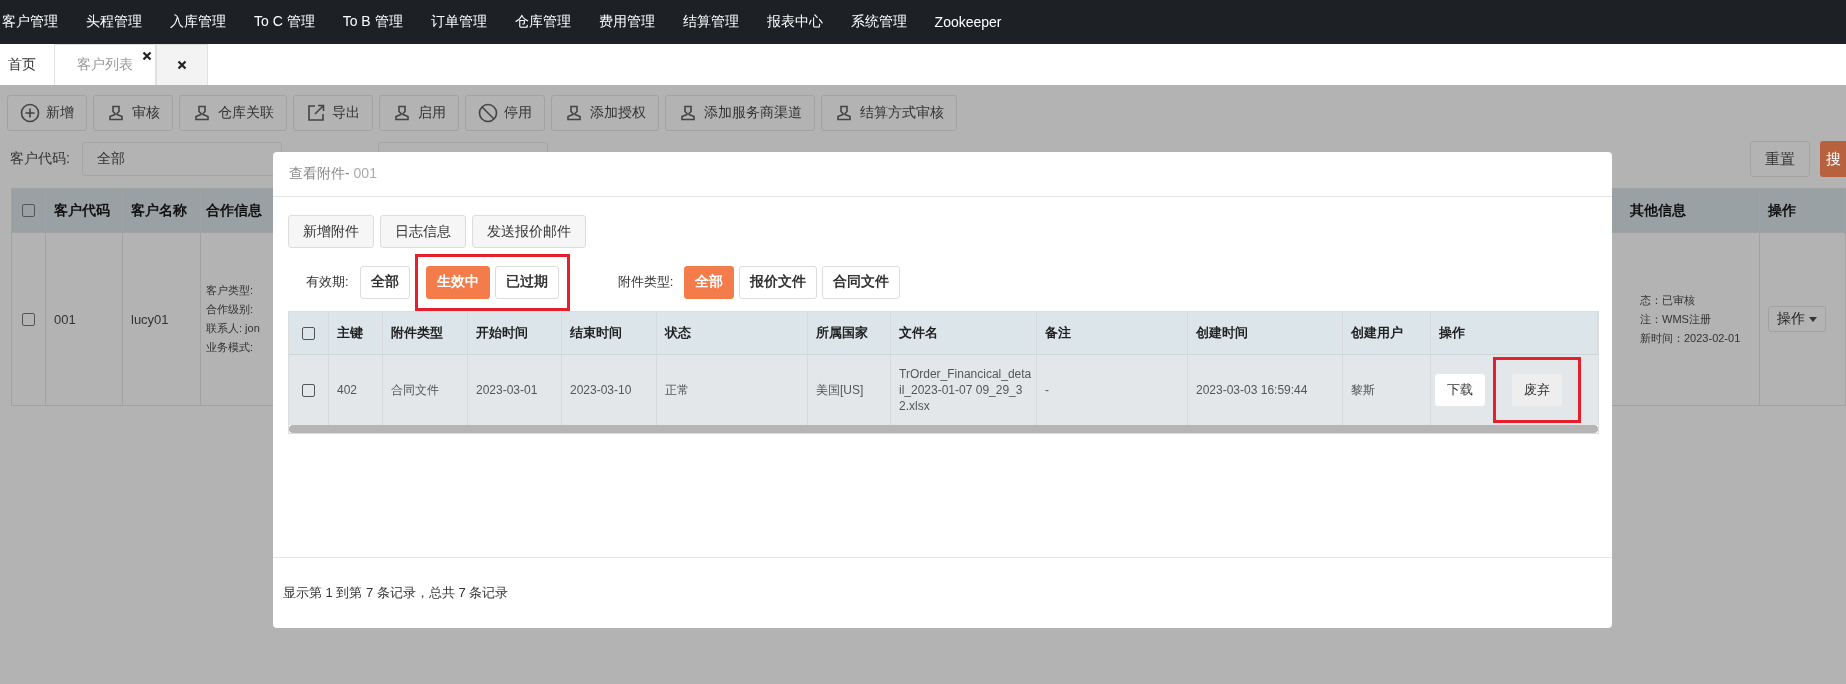  I want to click on info-line: 注：WMS注册, so click(1675, 319).